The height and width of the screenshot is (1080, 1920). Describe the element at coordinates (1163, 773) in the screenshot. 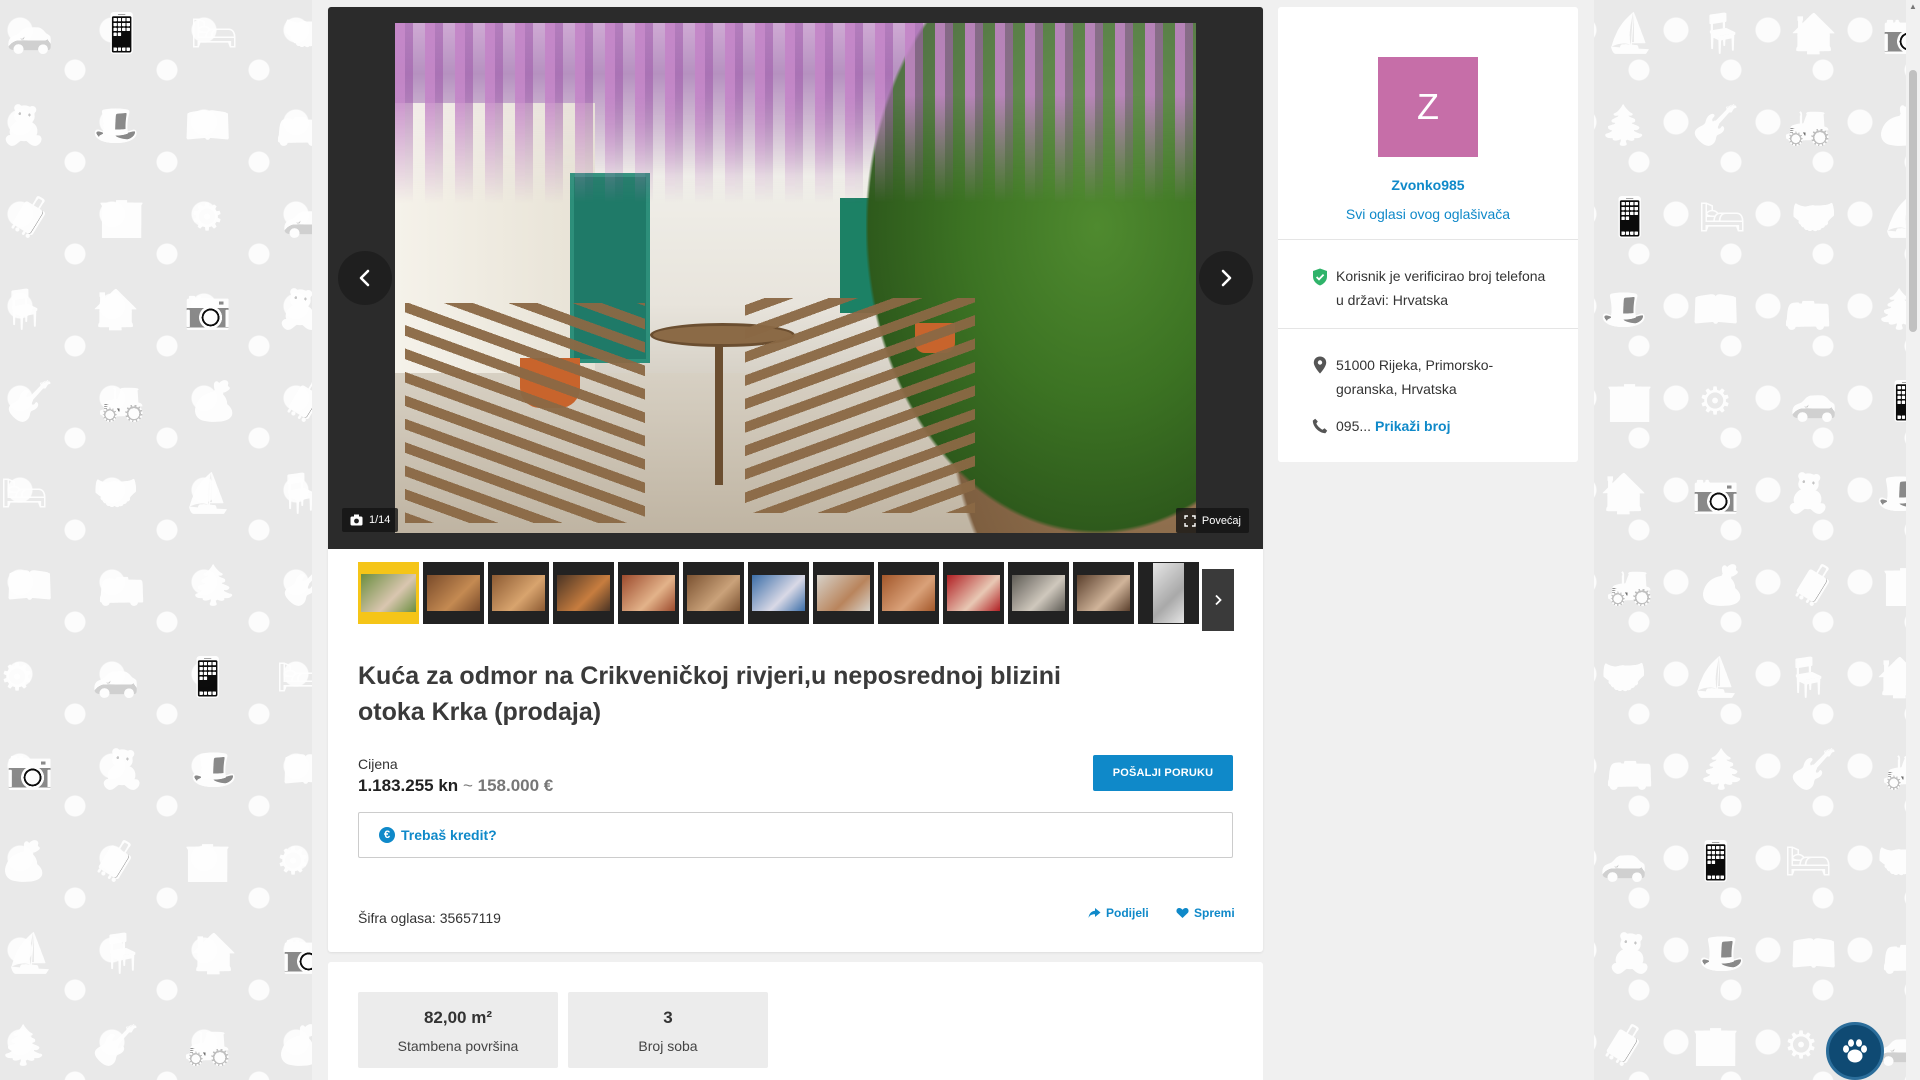

I see `send-message-button: POŠALJI PORUKU` at that location.